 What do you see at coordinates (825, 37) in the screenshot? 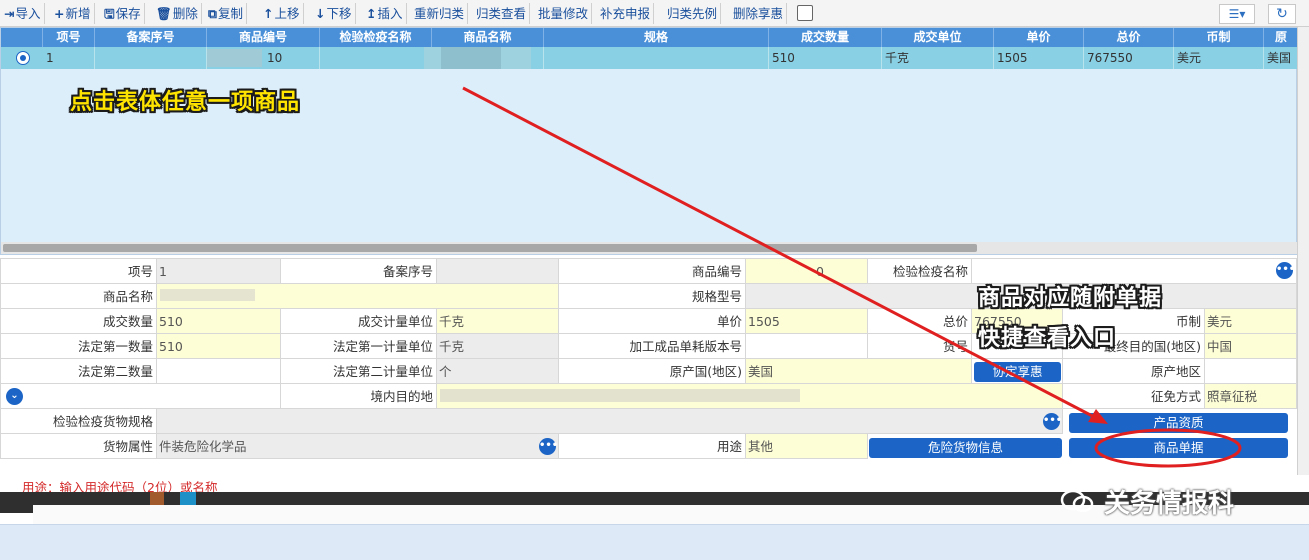
I see `header-qty: 成交数量` at bounding box center [825, 37].